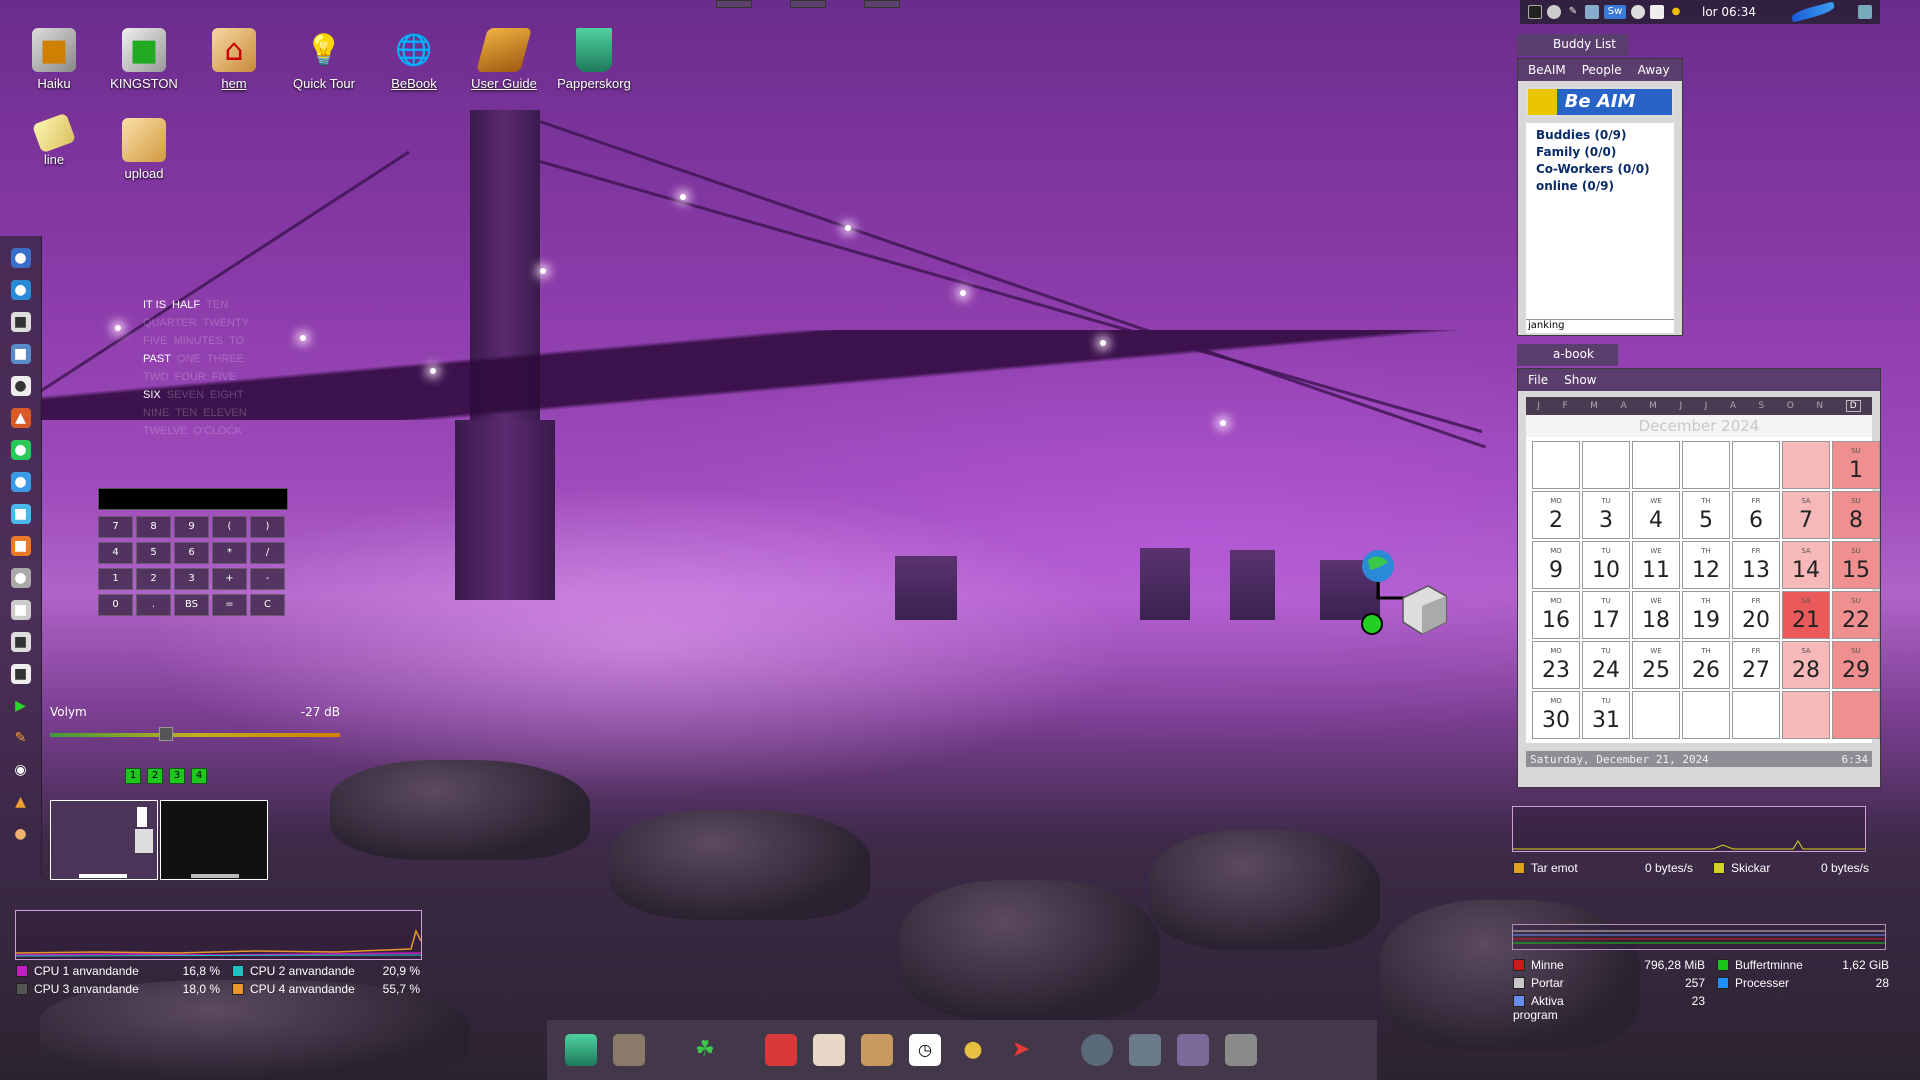 Image resolution: width=1920 pixels, height=1080 pixels. What do you see at coordinates (1657, 12) in the screenshot?
I see `battery-icon` at bounding box center [1657, 12].